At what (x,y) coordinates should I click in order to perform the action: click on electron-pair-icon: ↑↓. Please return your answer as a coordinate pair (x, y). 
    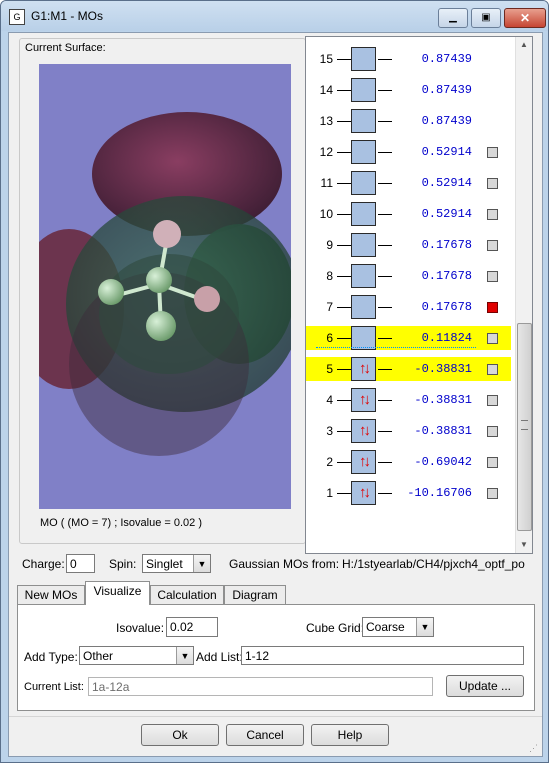
    Looking at the image, I should click on (365, 492).